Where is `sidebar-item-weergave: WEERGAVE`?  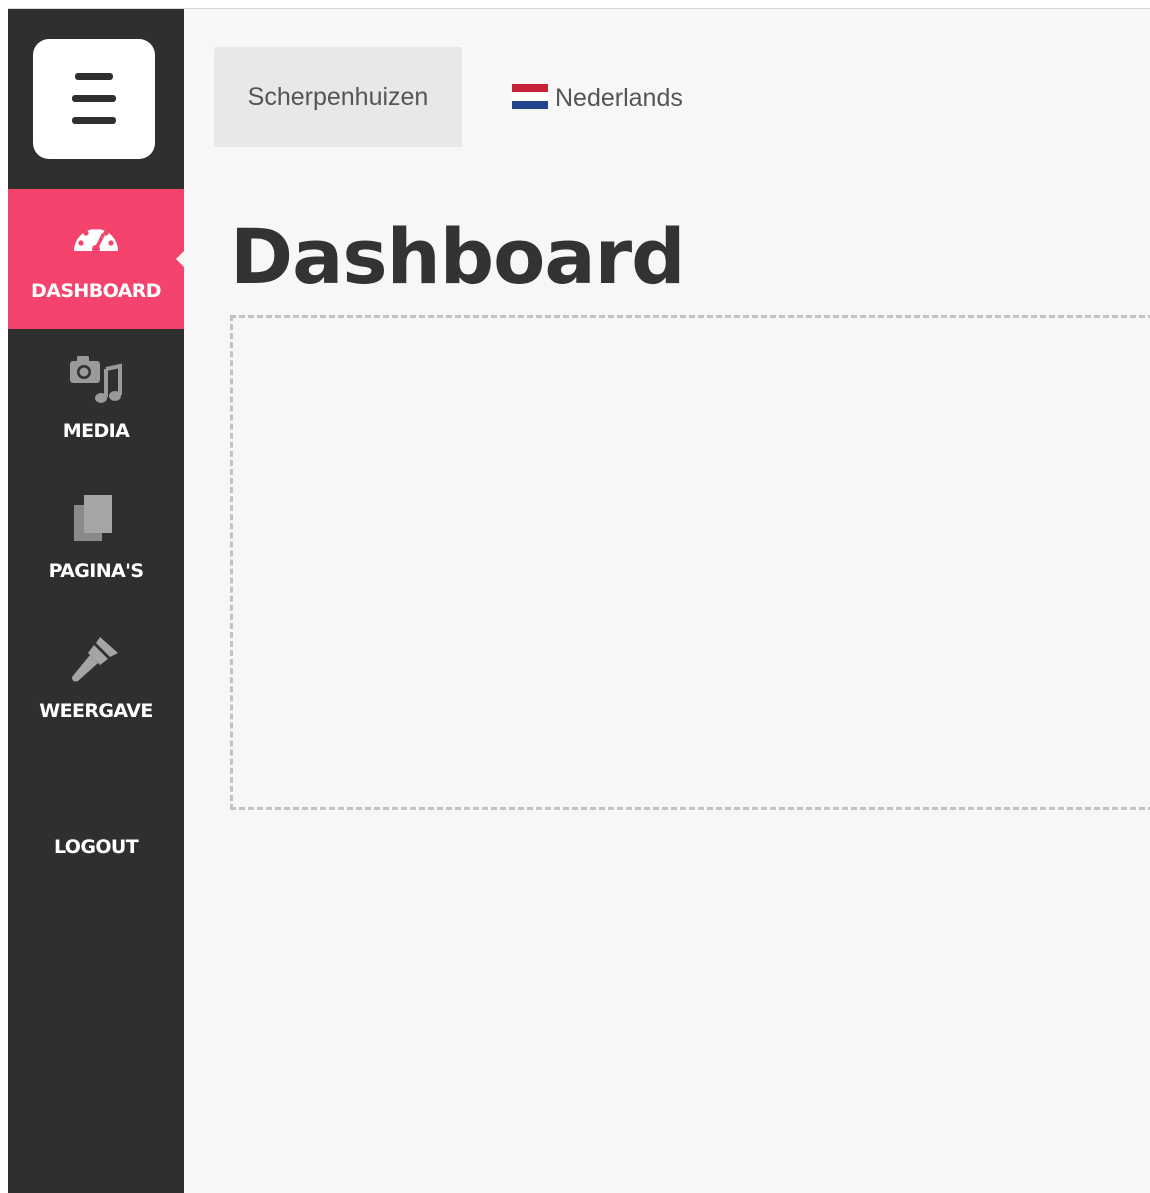 sidebar-item-weergave: WEERGAVE is located at coordinates (96, 679).